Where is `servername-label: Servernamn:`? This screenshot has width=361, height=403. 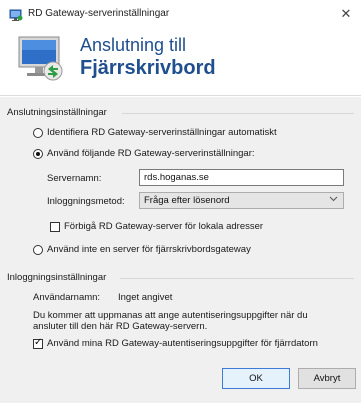 servername-label: Servernamn: is located at coordinates (74, 178).